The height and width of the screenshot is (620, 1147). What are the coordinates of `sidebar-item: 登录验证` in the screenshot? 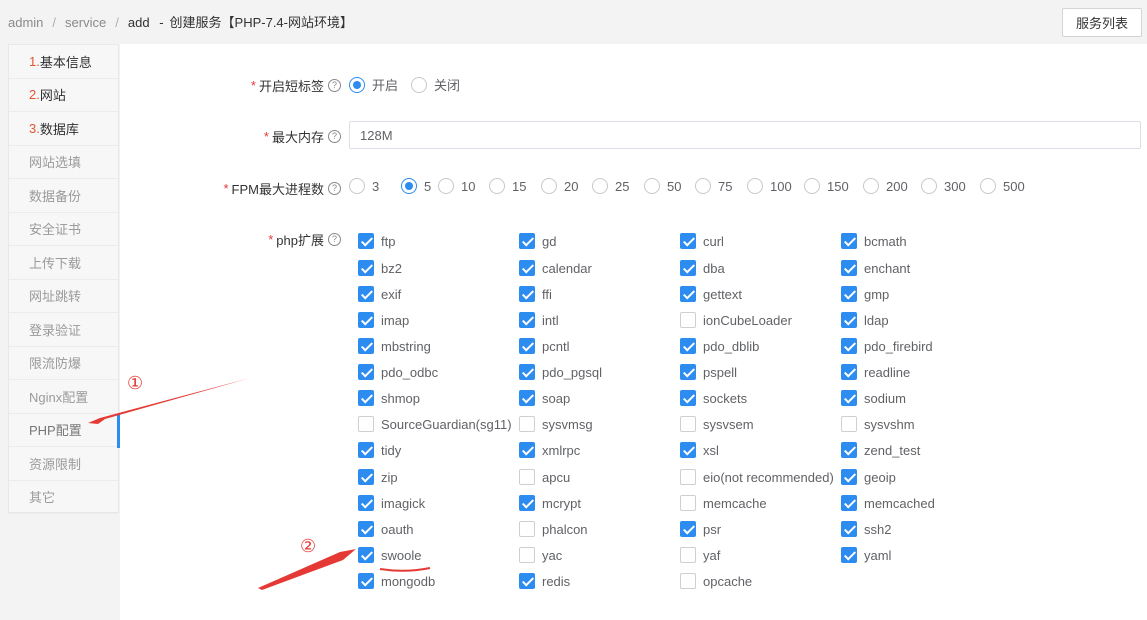 It's located at (63, 330).